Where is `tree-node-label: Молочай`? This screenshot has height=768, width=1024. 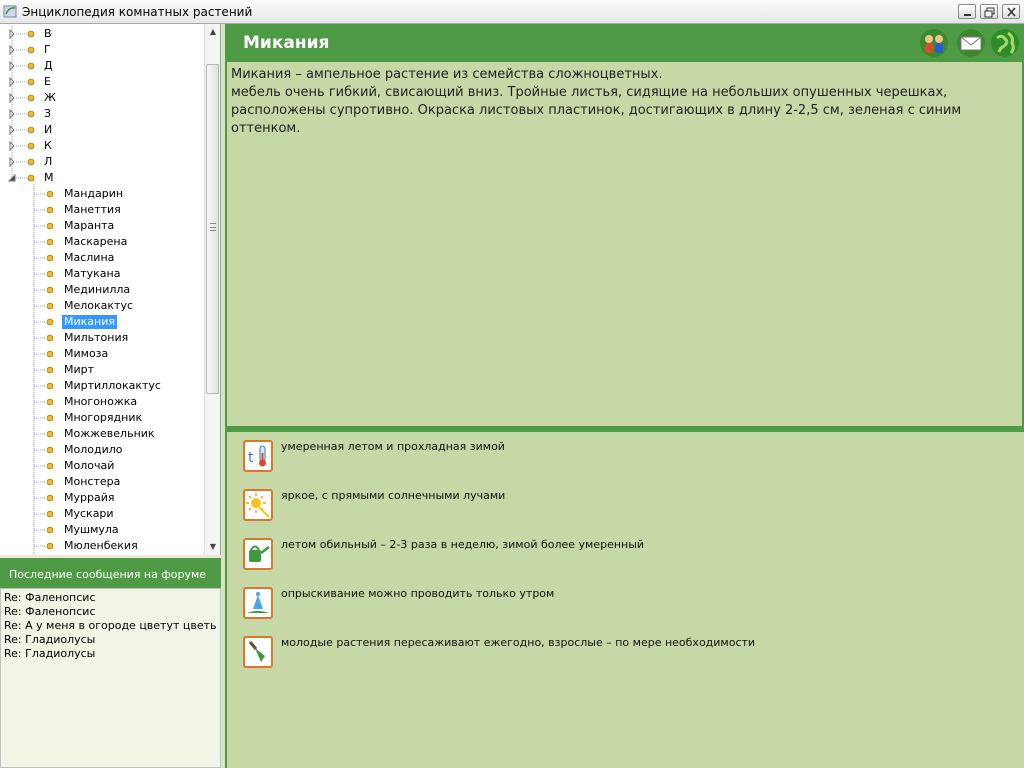 tree-node-label: Молочай is located at coordinates (89, 465).